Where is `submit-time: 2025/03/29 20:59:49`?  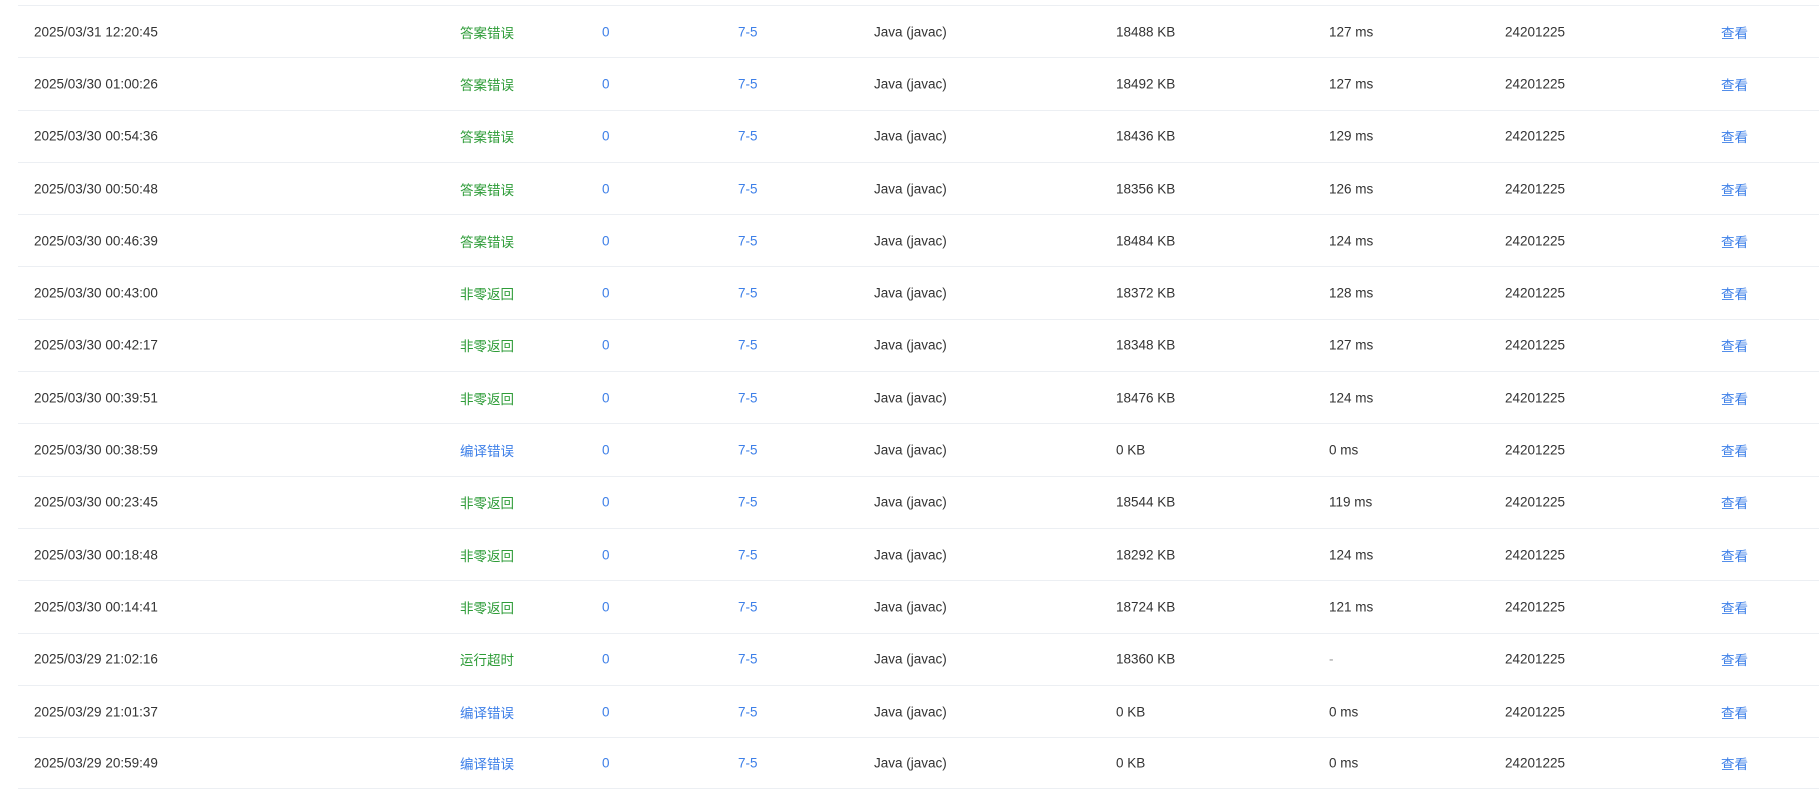 submit-time: 2025/03/29 20:59:49 is located at coordinates (96, 763).